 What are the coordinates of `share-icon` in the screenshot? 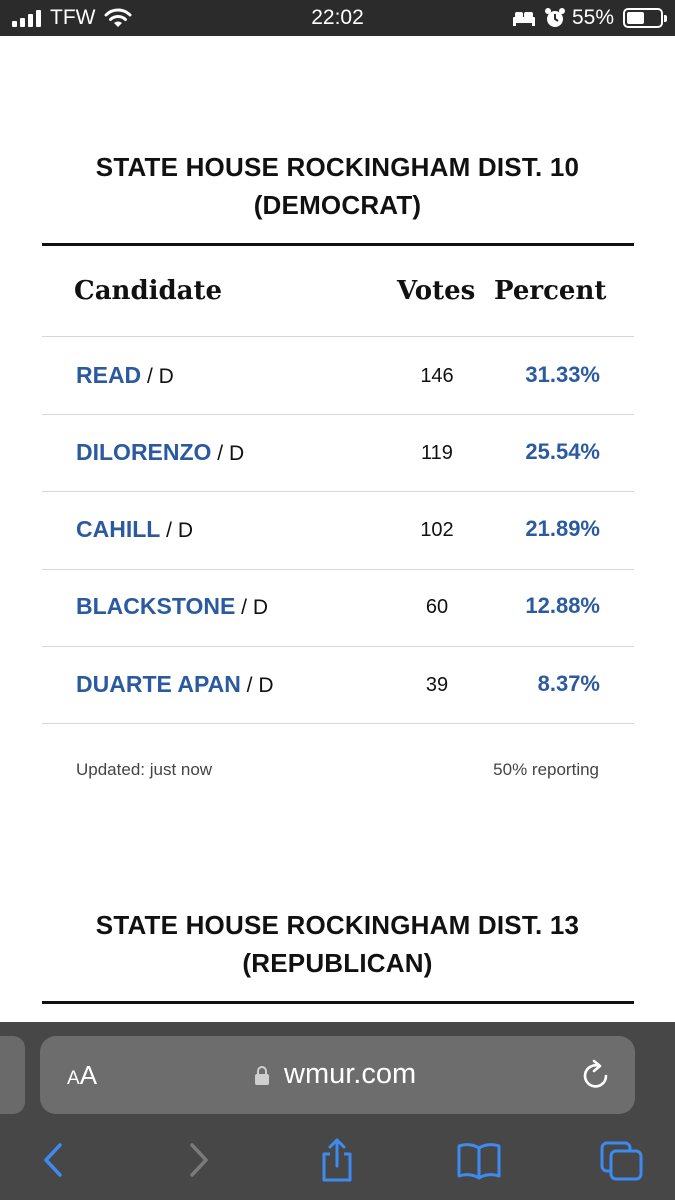 It's located at (337, 1160).